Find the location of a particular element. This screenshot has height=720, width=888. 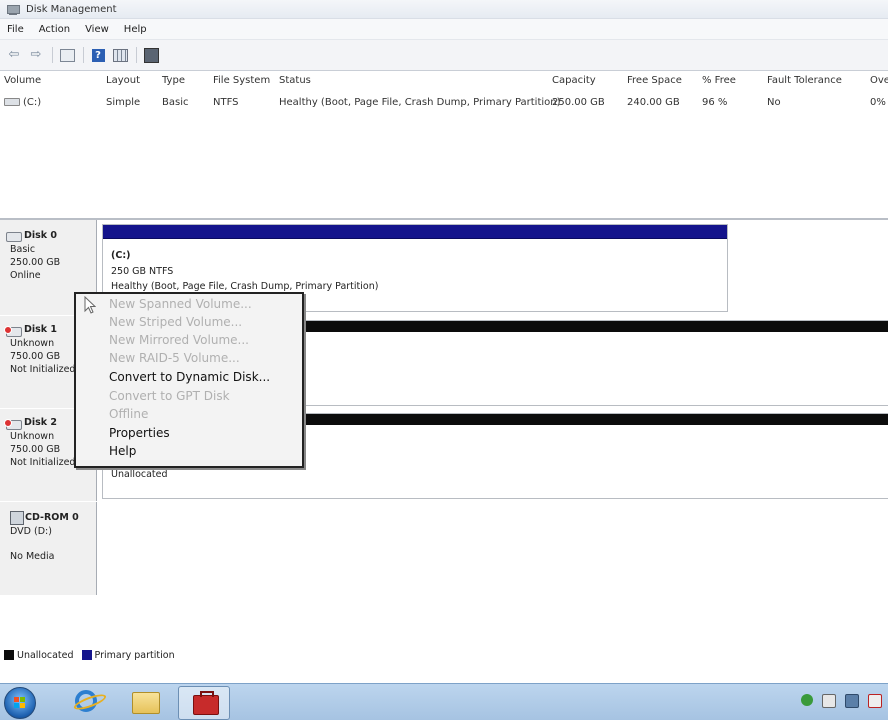

volume-name: (C:) is located at coordinates (32, 102).